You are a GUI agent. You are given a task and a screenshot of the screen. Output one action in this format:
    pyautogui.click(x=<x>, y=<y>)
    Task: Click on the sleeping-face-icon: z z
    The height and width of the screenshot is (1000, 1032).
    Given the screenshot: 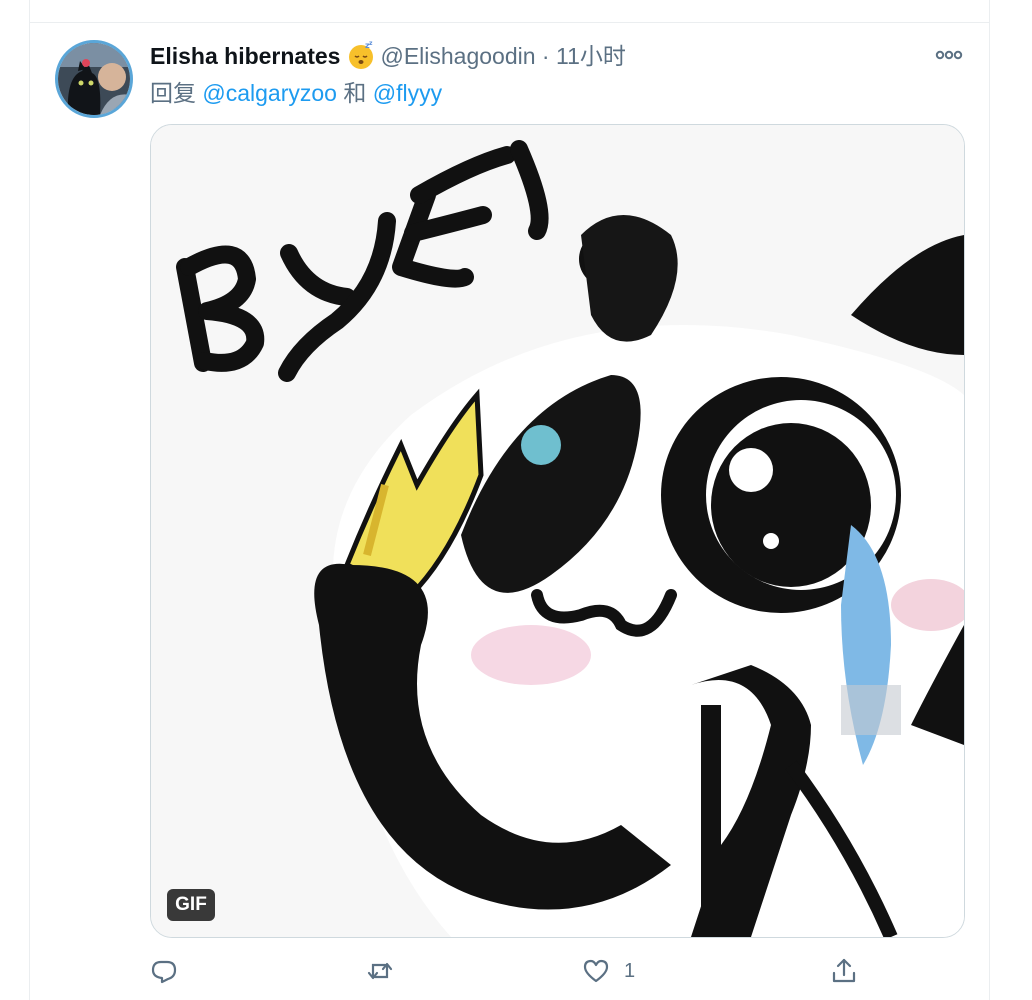 What is the action you would take?
    pyautogui.click(x=361, y=54)
    